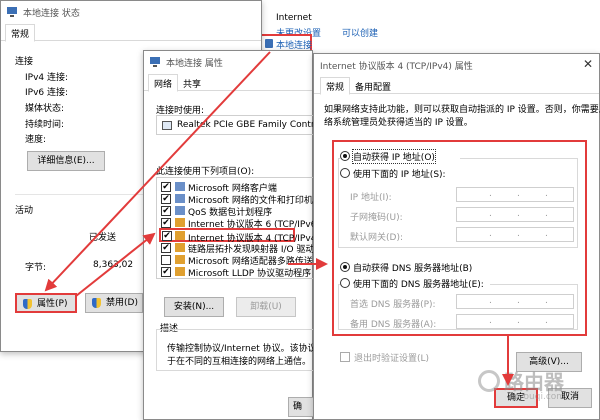 Image resolution: width=600 pixels, height=420 pixels. What do you see at coordinates (228, 82) in the screenshot?
I see `properties-tabbar: 网络 共享` at bounding box center [228, 82].